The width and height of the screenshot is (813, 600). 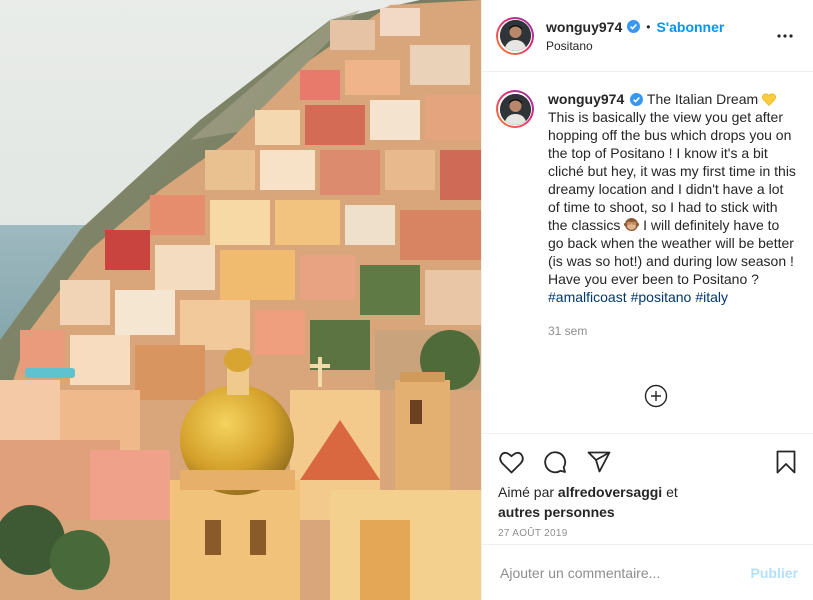 I want to click on liked-by-user-link: alfredoversaggi, so click(x=610, y=492).